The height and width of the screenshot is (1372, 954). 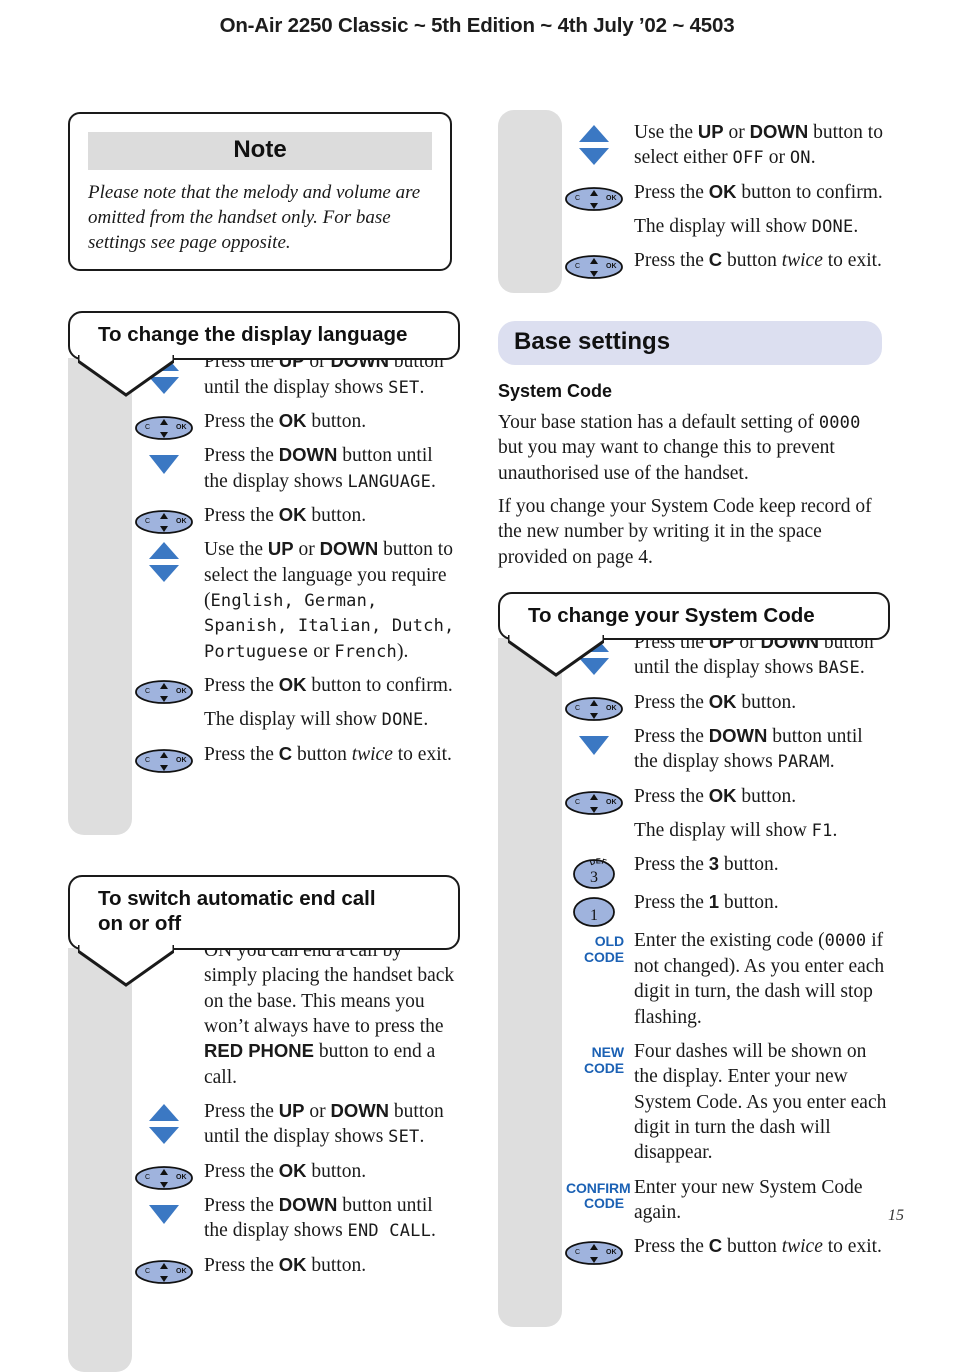 What do you see at coordinates (296, 724) in the screenshot?
I see `procedure-step: The display will show DONE.` at bounding box center [296, 724].